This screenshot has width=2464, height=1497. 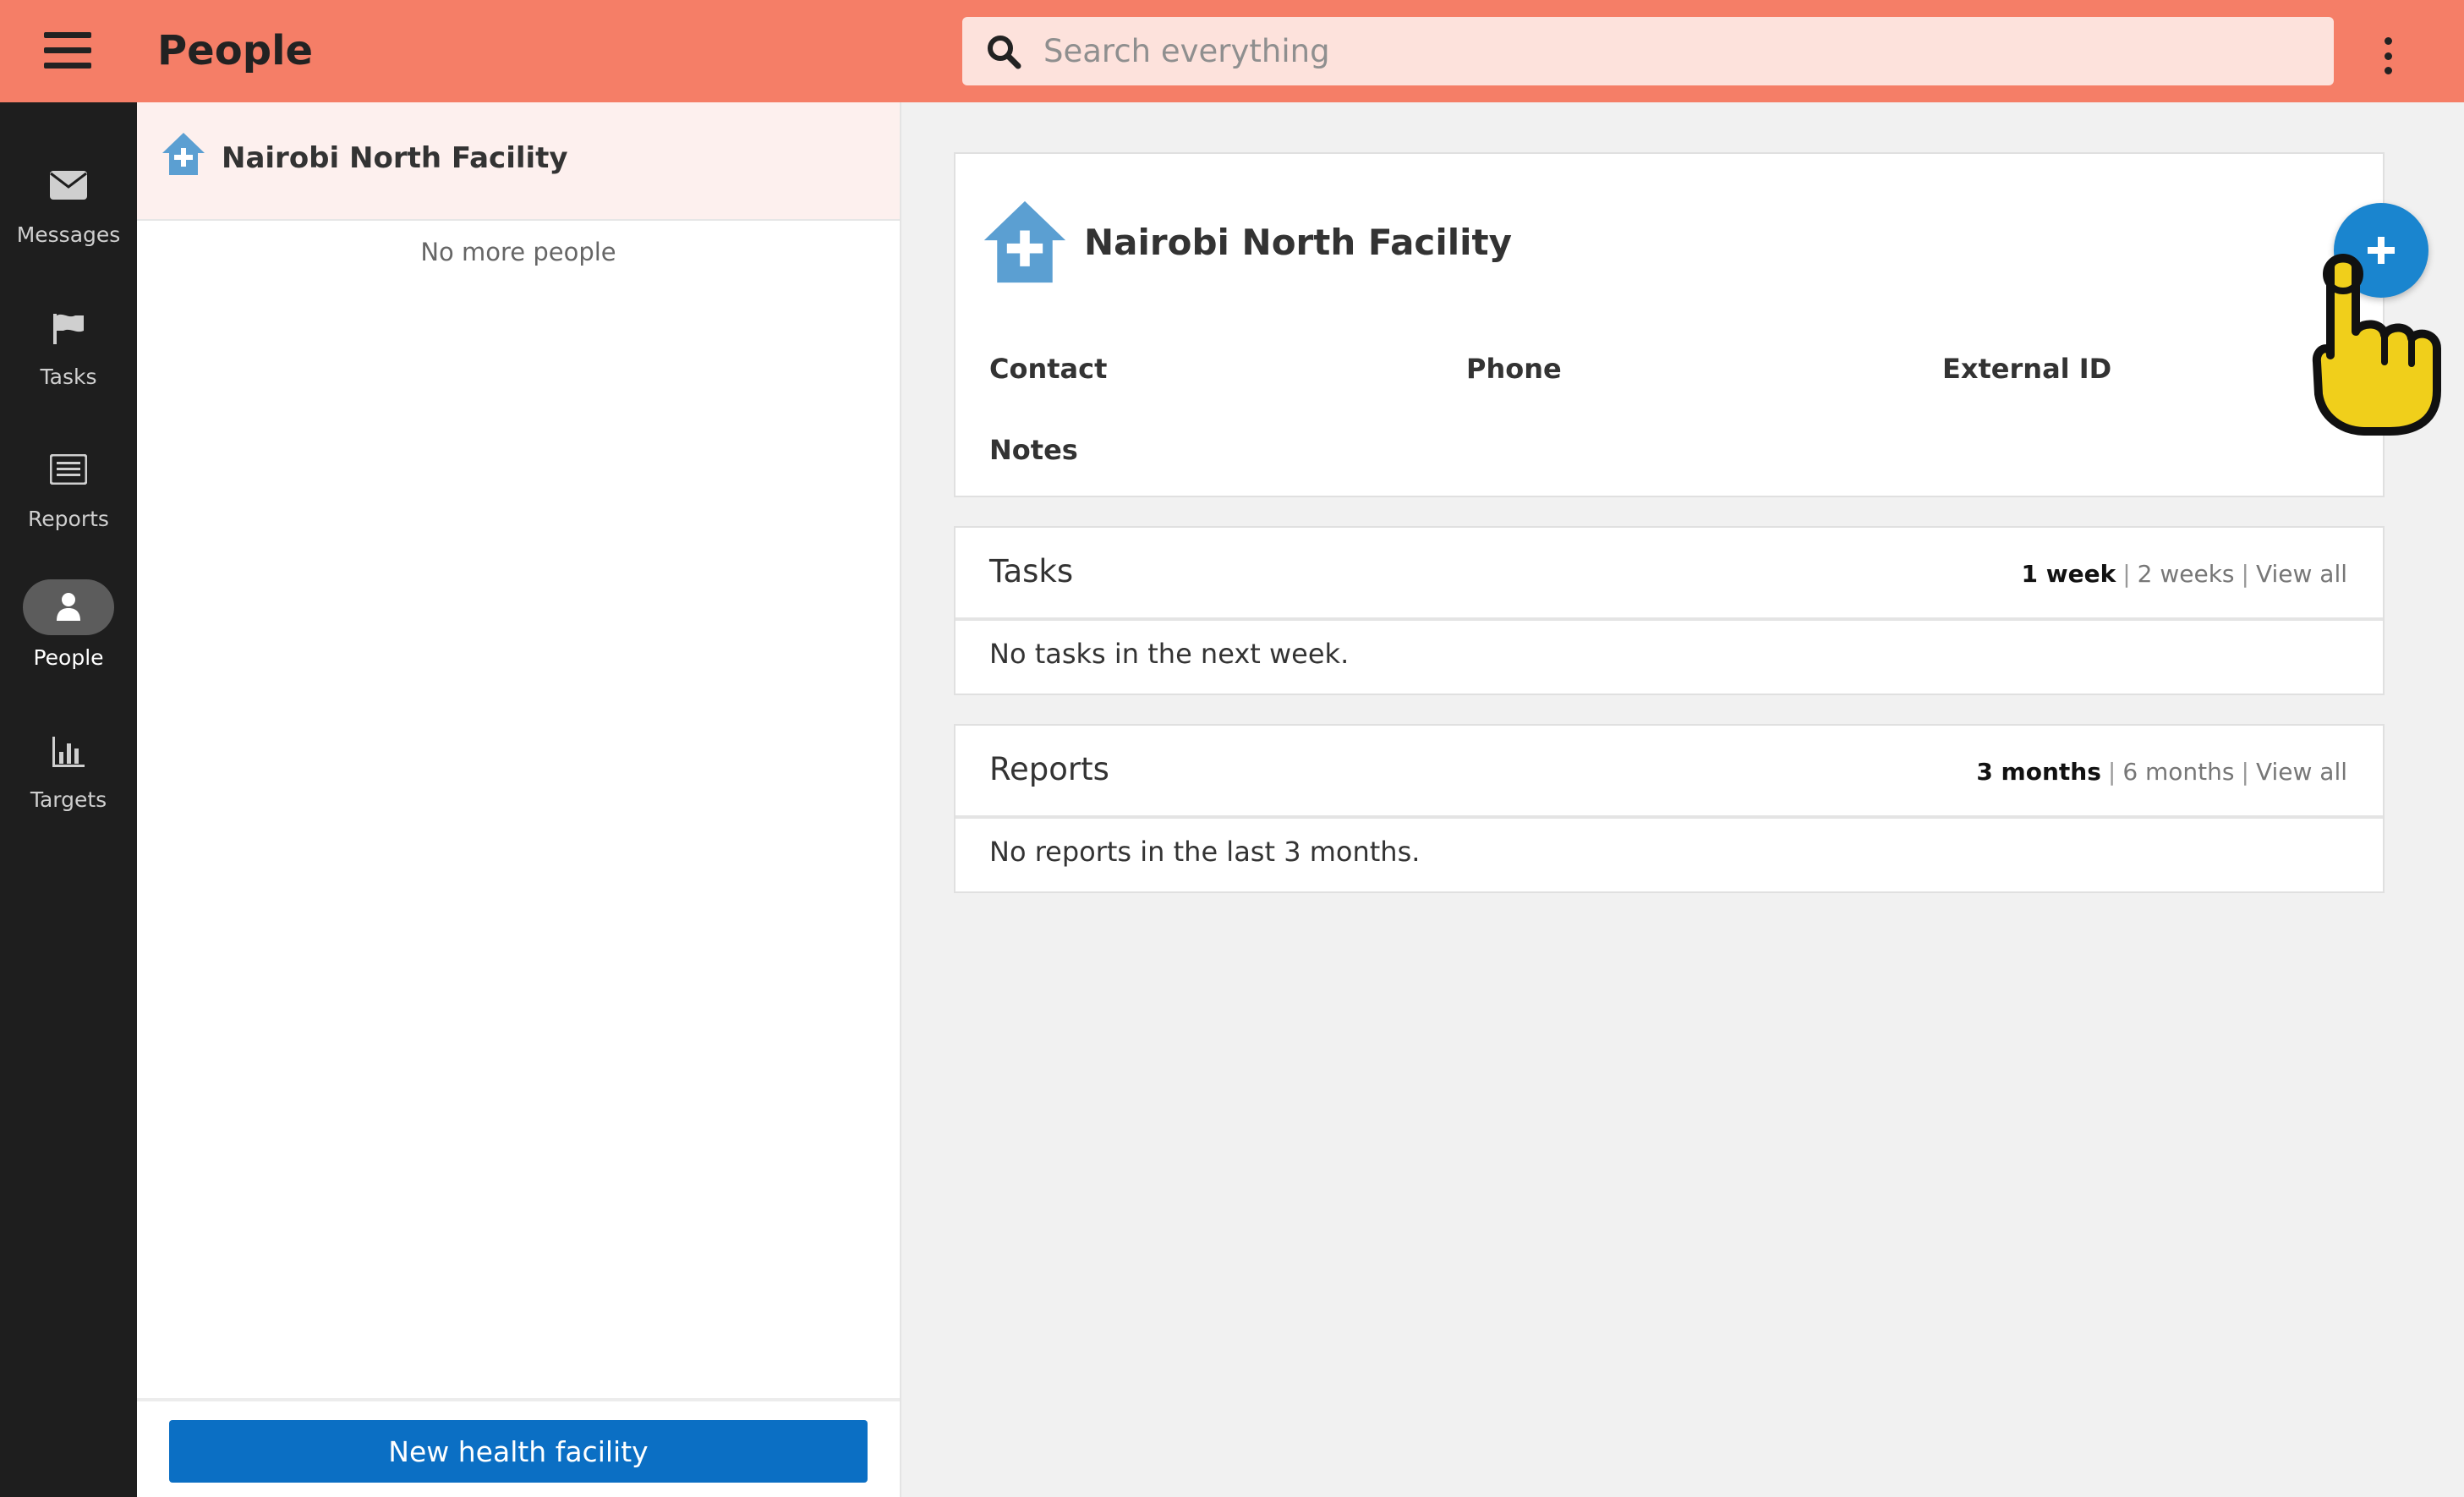 I want to click on list-item: Nairobi North Facility, so click(x=518, y=162).